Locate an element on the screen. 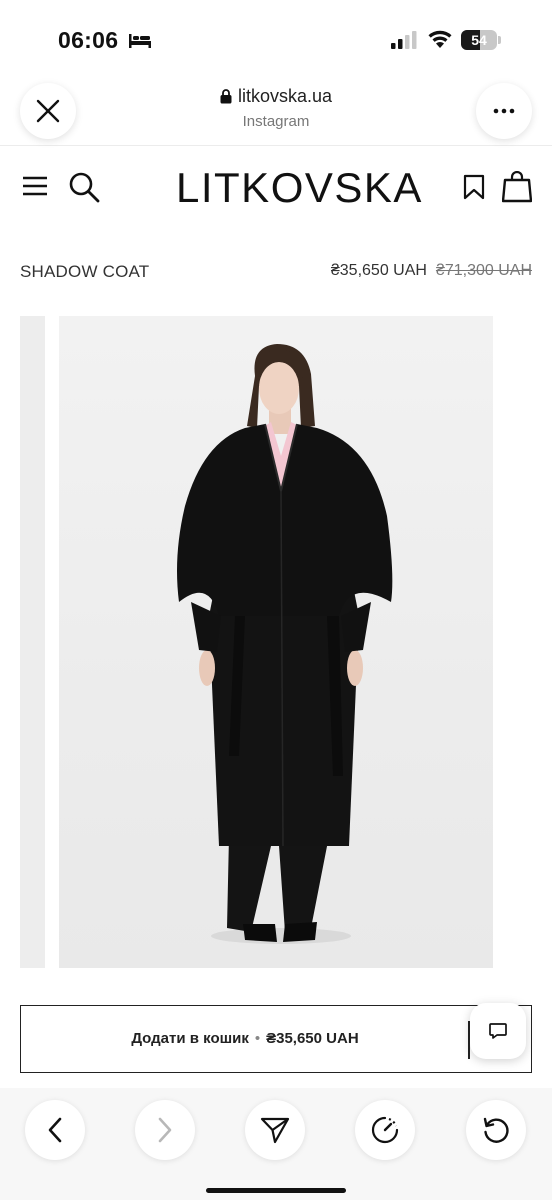  product-header: SHADOW COAT ₴35,650 UAH ₴71,300 UAH is located at coordinates (276, 273).